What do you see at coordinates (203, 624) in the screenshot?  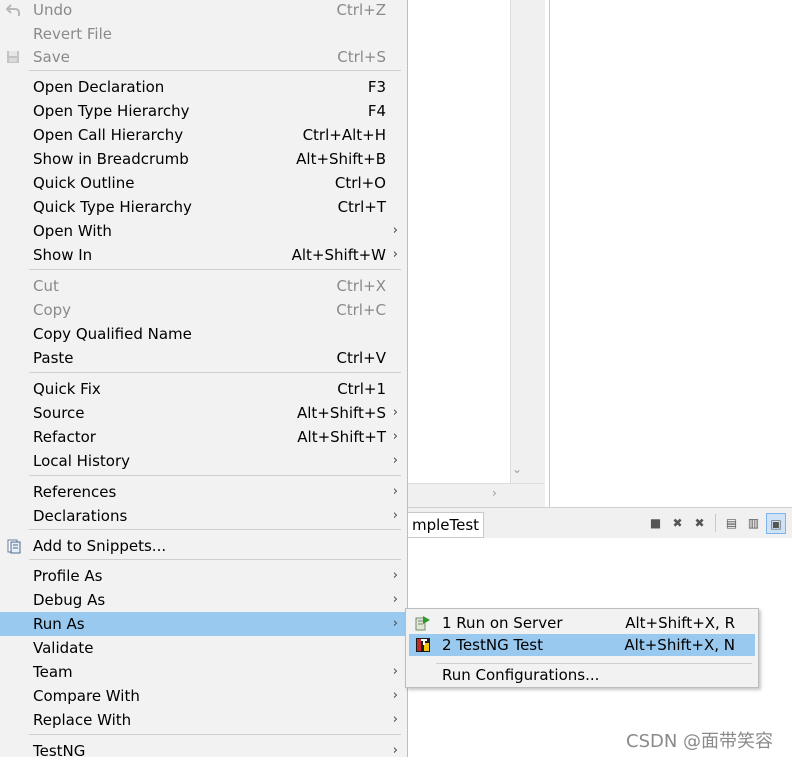 I see `menu-item-run-as: Run As ›` at bounding box center [203, 624].